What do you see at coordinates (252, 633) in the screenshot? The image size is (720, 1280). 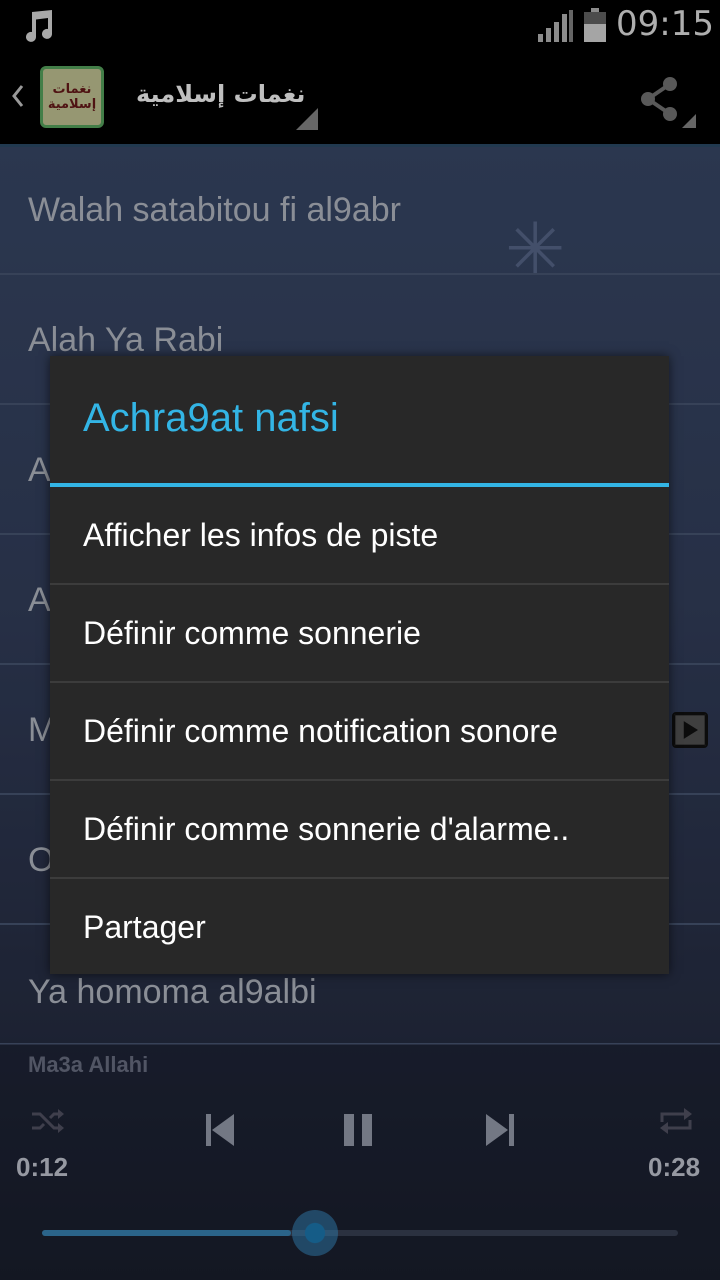 I see `menu-item-label: Définir comme sonnerie` at bounding box center [252, 633].